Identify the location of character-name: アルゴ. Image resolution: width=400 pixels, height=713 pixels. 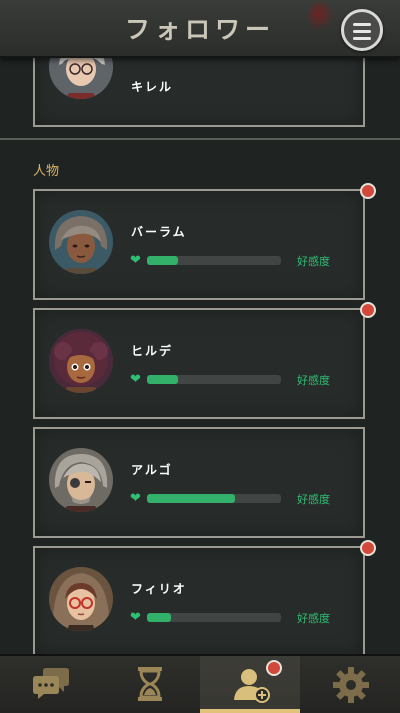
(152, 470).